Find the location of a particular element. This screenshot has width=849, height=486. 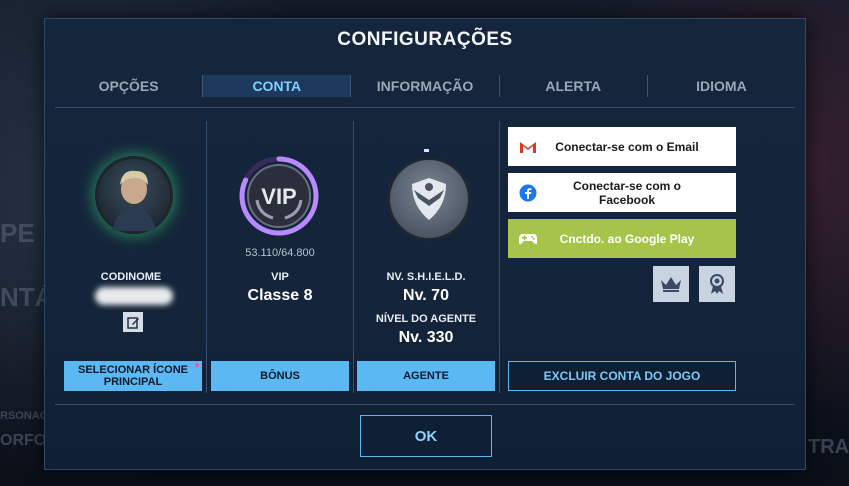

edit-codename-button is located at coordinates (133, 322).